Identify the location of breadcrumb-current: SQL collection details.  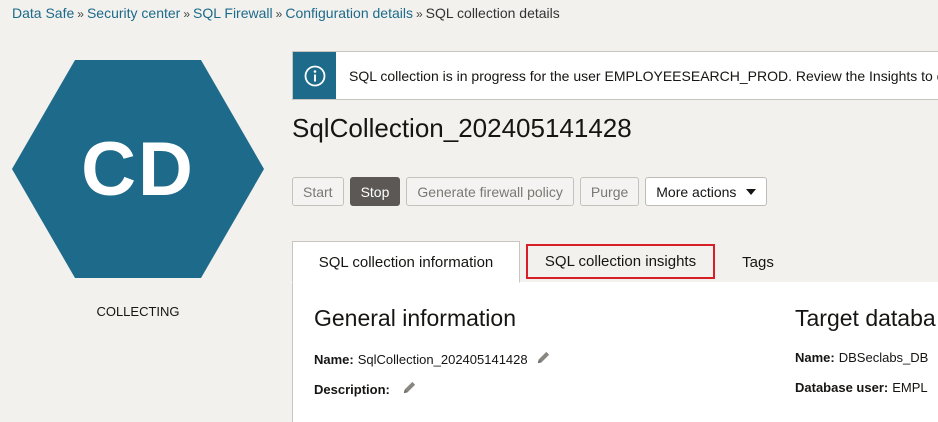
(492, 13).